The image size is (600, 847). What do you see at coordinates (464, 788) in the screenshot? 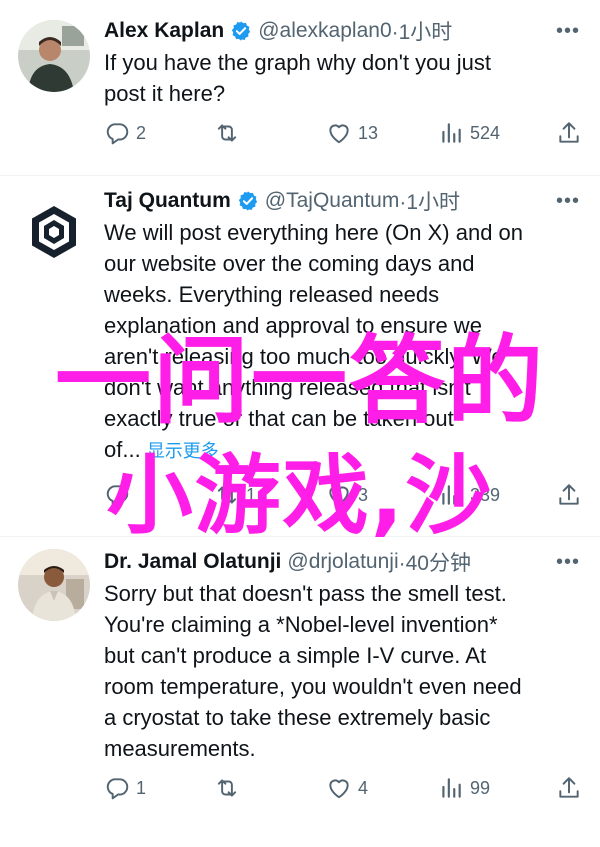
I see `views-button: 99` at bounding box center [464, 788].